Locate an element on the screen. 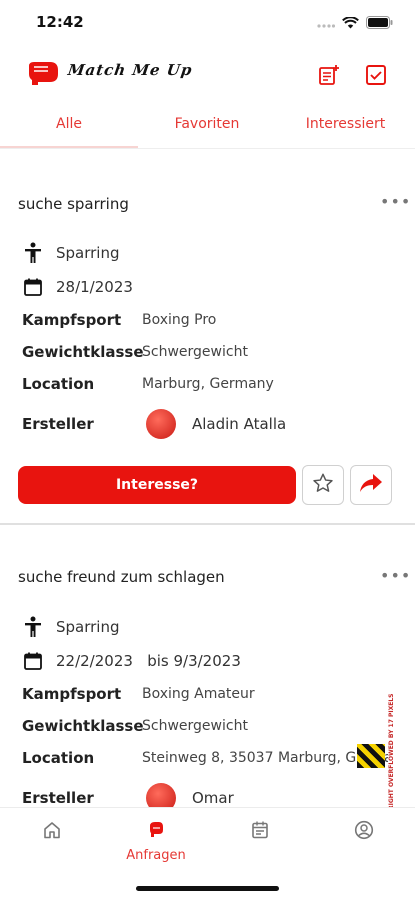 The width and height of the screenshot is (415, 900). status-icons is located at coordinates (355, 23).